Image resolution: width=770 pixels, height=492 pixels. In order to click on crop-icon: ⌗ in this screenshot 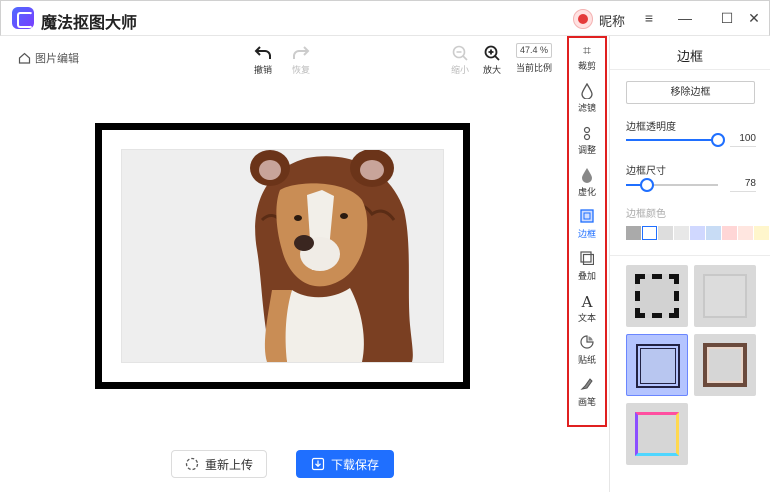, I will do `click(587, 50)`.